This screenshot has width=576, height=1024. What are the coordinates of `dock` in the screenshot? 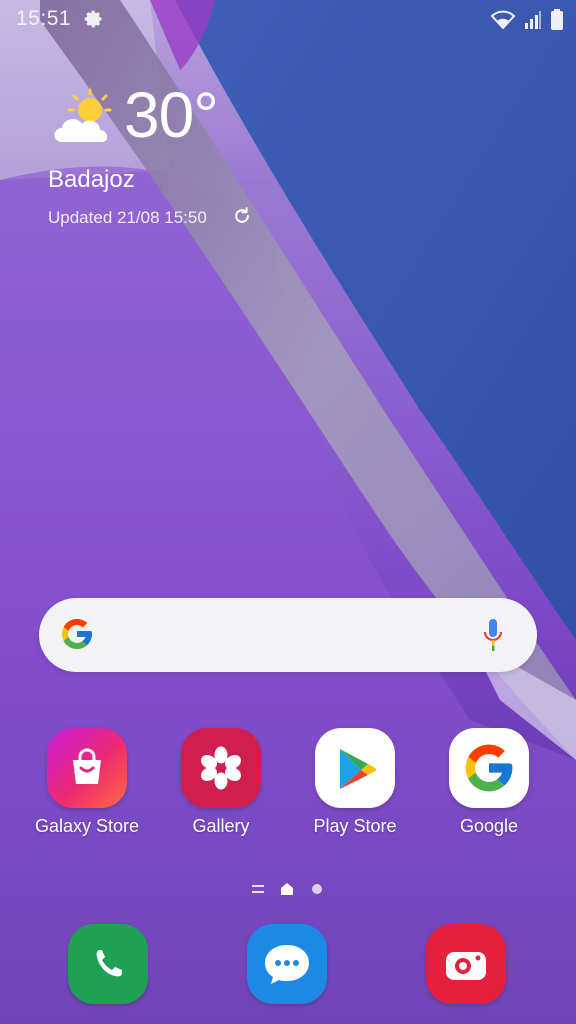 It's located at (288, 966).